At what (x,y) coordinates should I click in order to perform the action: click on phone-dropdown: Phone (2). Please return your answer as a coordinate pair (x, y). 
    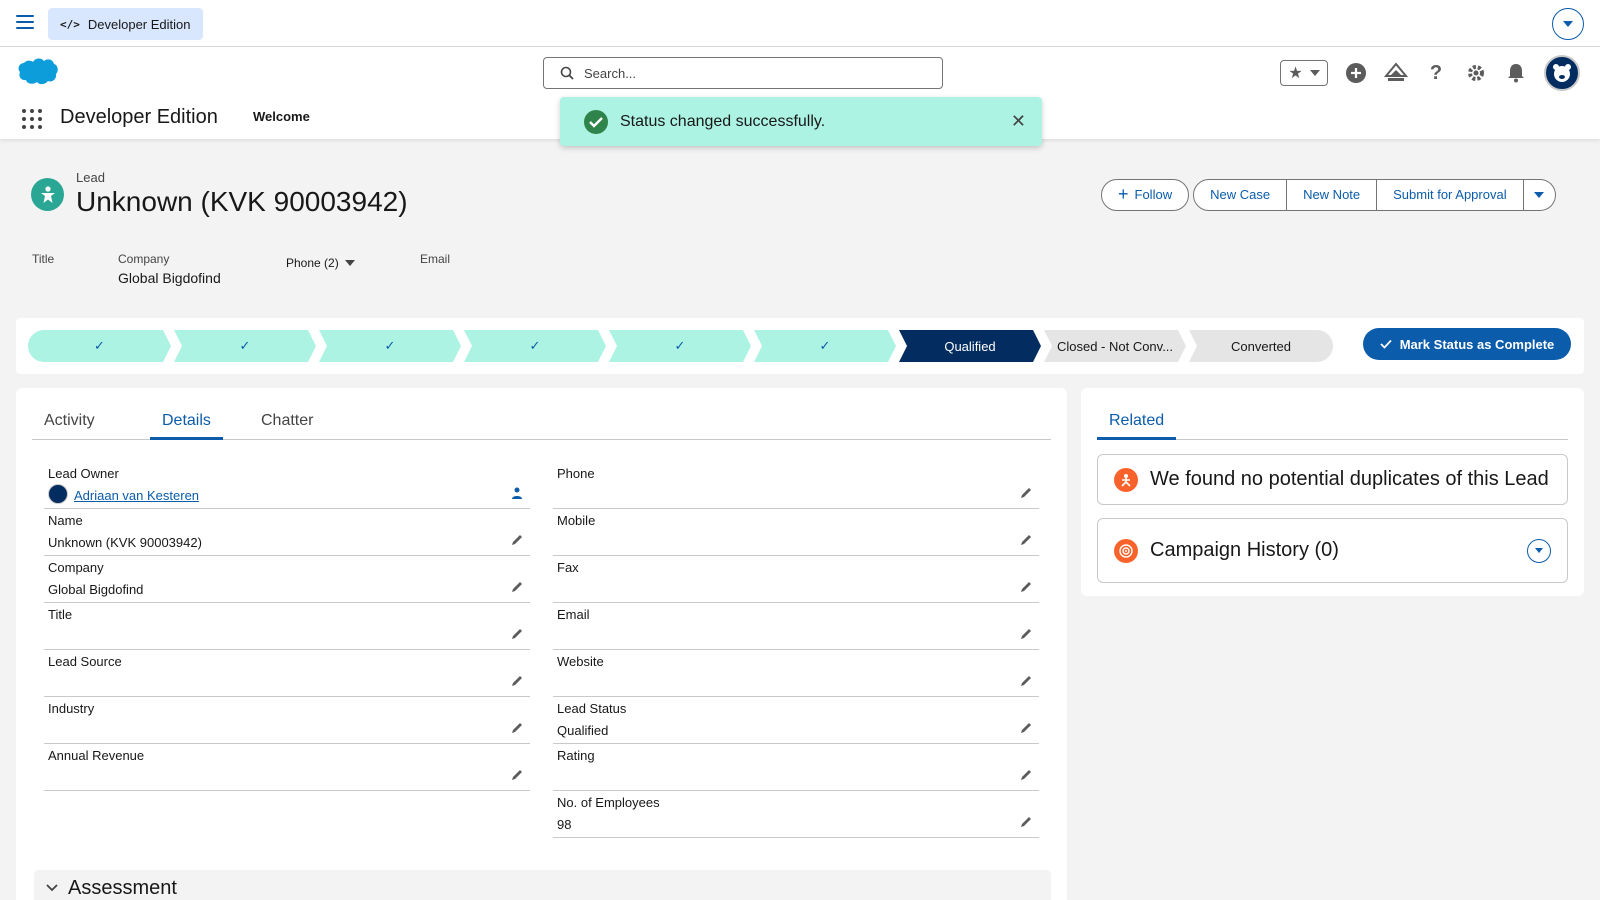
    Looking at the image, I should click on (320, 263).